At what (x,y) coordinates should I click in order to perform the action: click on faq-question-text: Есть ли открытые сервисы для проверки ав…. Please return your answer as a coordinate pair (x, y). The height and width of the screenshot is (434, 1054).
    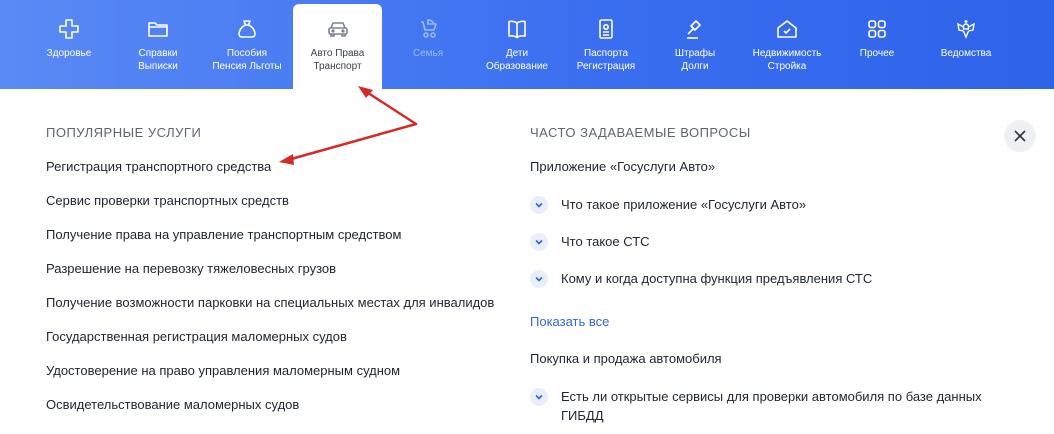
    Looking at the image, I should click on (771, 406).